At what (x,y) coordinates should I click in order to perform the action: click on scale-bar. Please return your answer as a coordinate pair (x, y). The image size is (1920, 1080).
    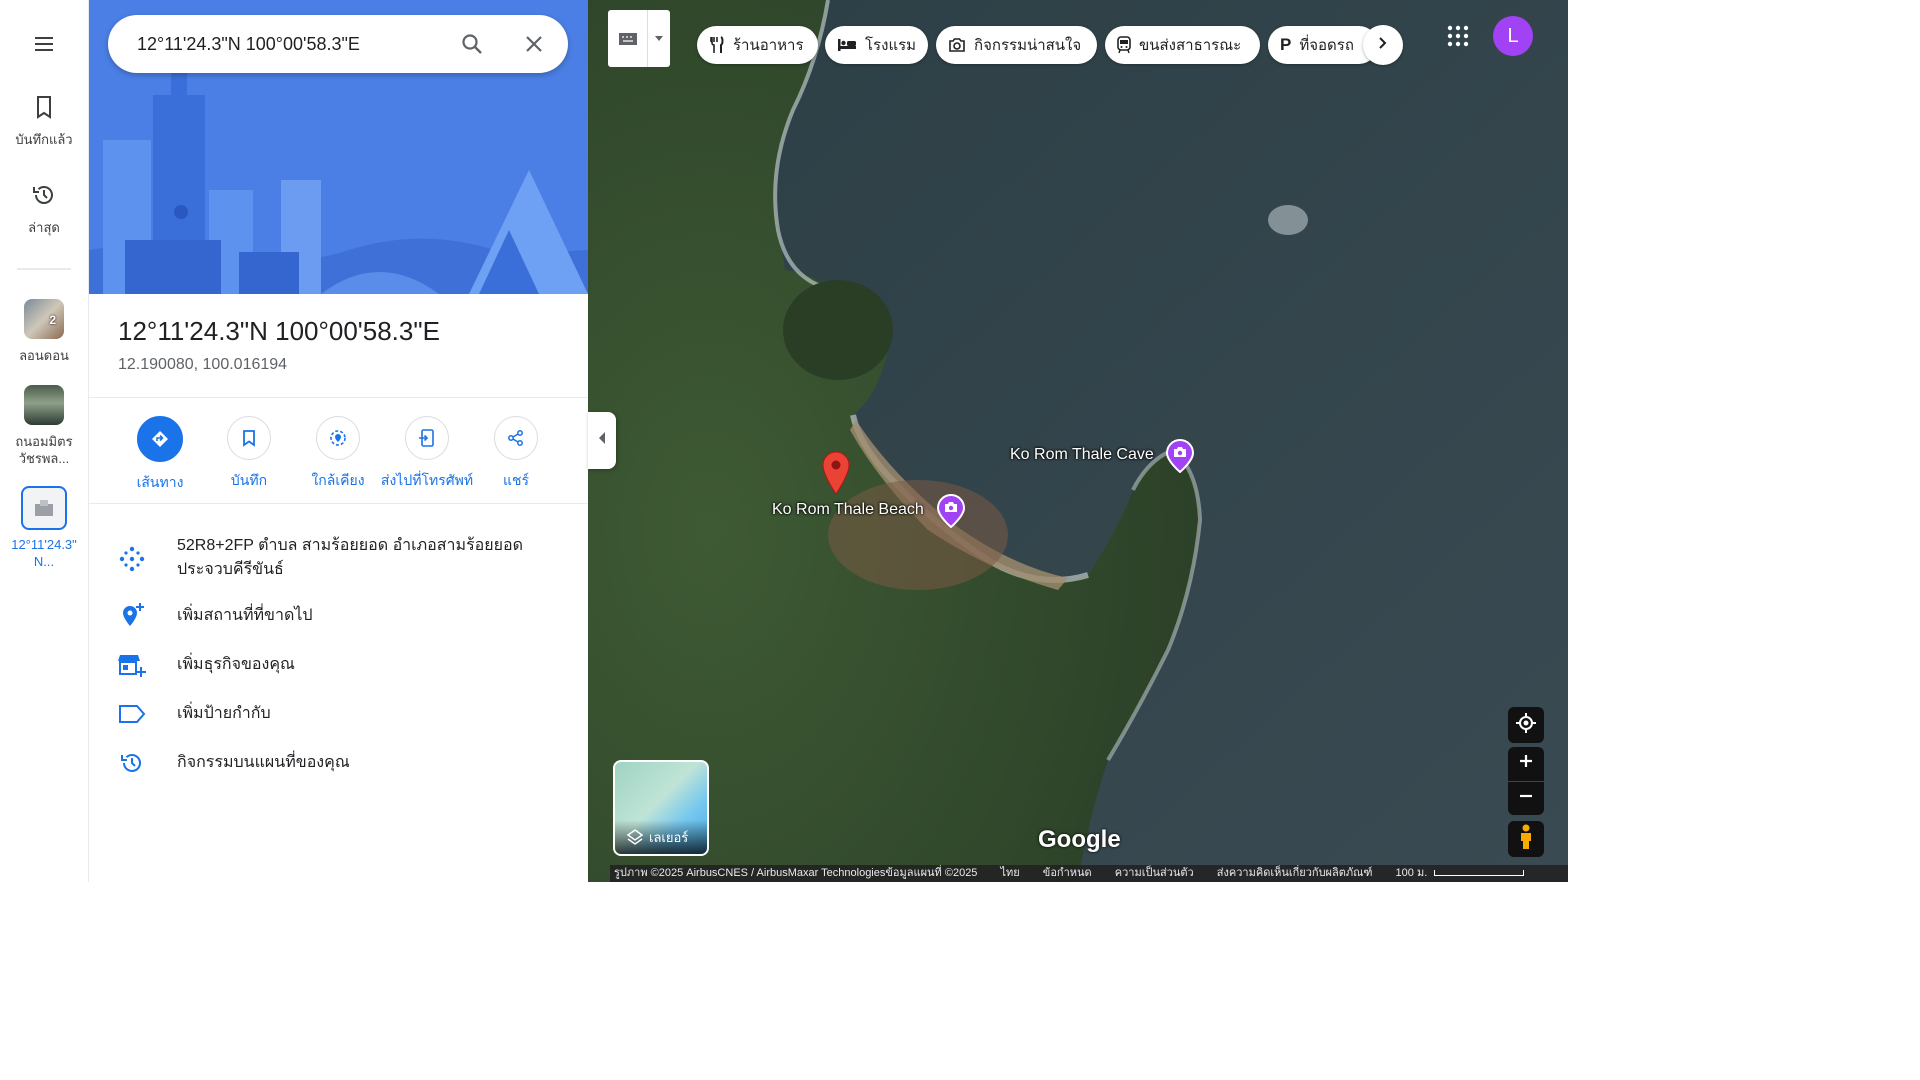
    Looking at the image, I should click on (1479, 873).